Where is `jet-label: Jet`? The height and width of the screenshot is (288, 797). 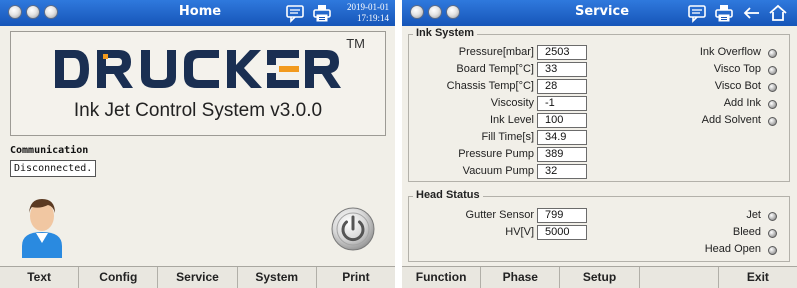
jet-label: Jet is located at coordinates (753, 215).